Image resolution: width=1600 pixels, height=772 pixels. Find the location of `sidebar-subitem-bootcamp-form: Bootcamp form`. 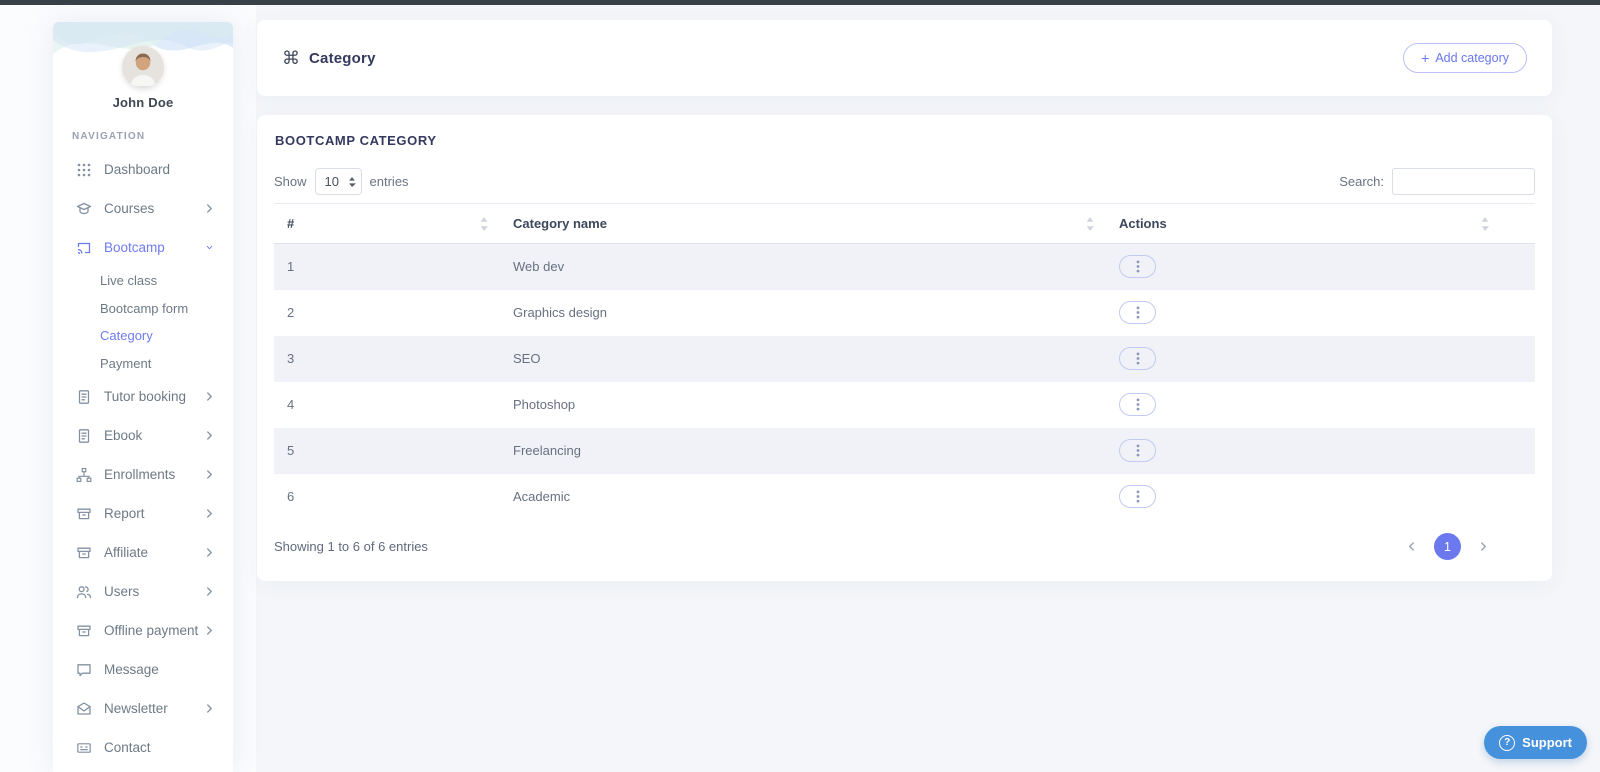

sidebar-subitem-bootcamp-form: Bootcamp form is located at coordinates (143, 309).